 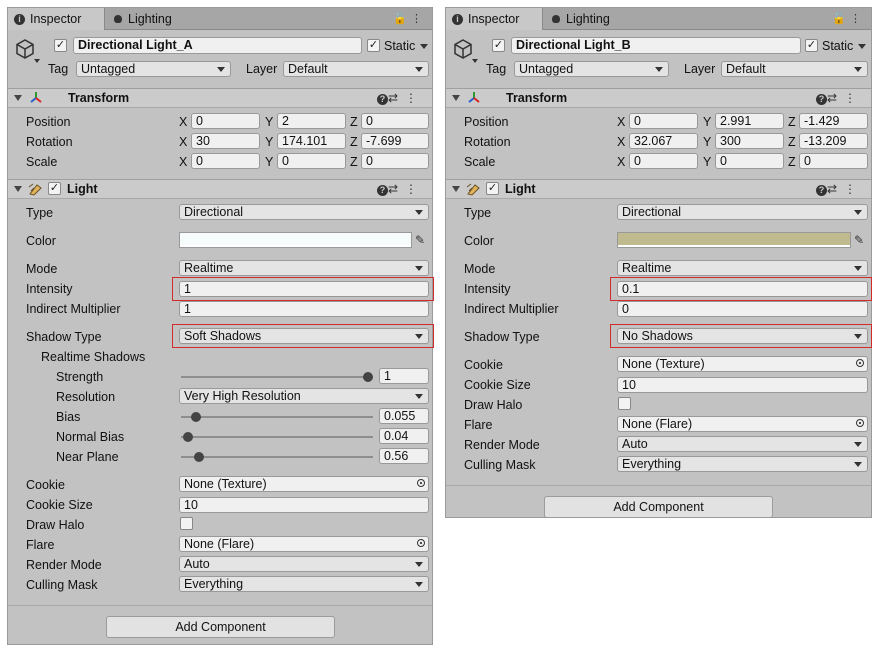 I want to click on position-z-field: 0, so click(x=395, y=121).